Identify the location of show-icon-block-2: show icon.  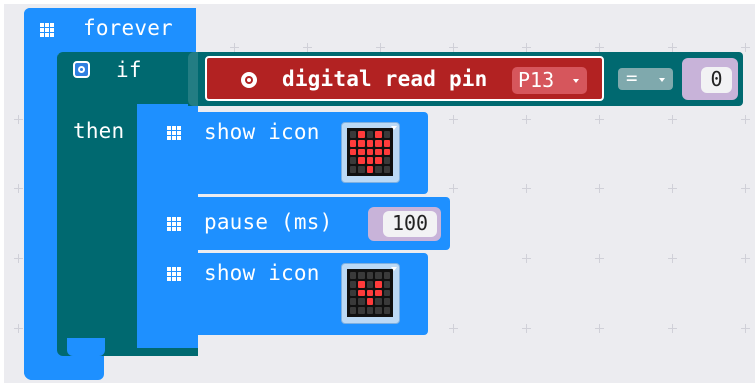
(287, 294).